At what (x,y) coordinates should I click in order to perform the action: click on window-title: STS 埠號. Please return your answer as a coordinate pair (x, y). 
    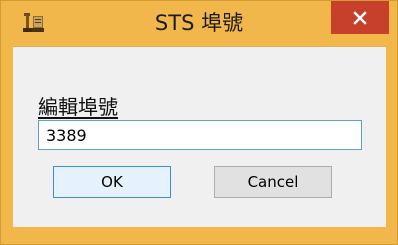
    Looking at the image, I should click on (199, 23).